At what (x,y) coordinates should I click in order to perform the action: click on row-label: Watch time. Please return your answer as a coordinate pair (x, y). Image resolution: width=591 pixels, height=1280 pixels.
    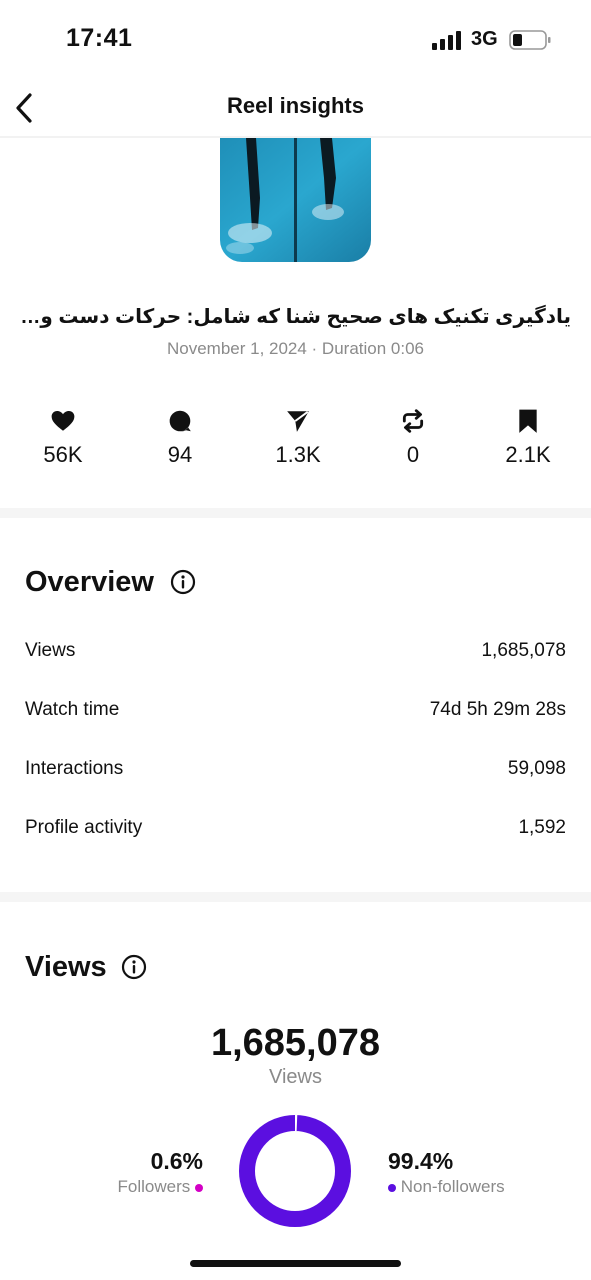
    Looking at the image, I should click on (72, 709).